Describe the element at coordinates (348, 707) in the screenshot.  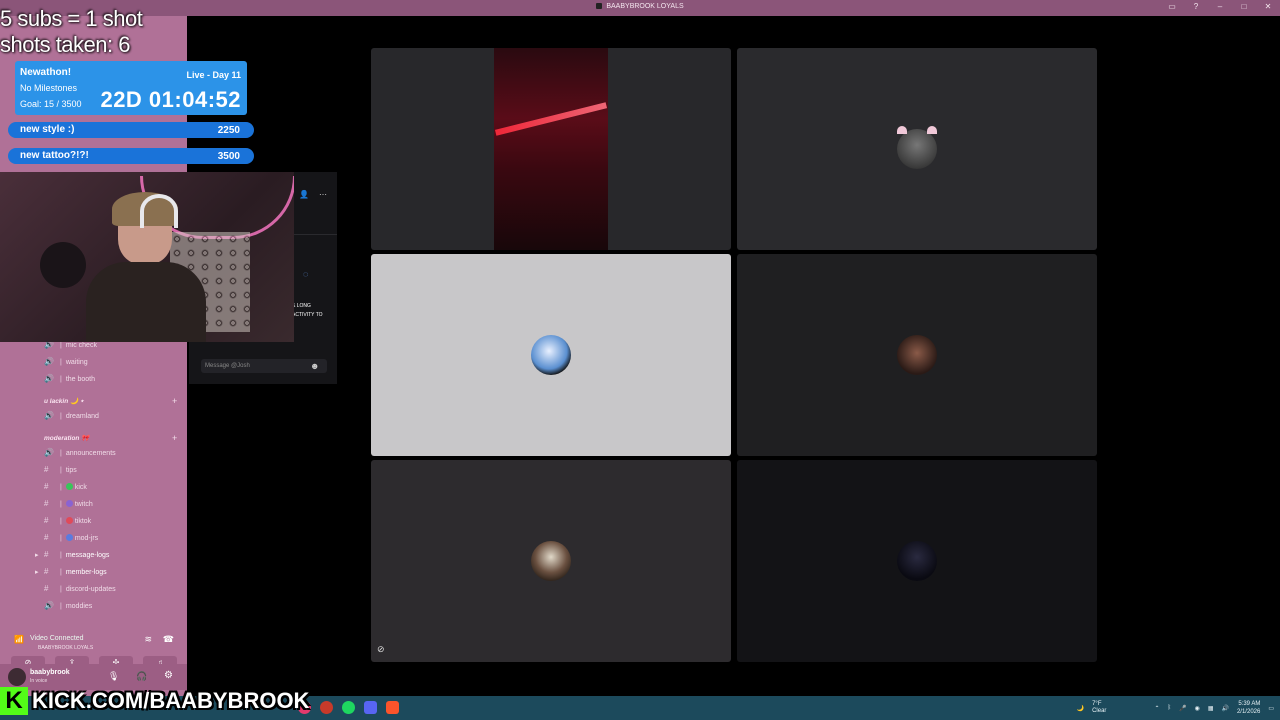
I see `spotify-icon` at that location.